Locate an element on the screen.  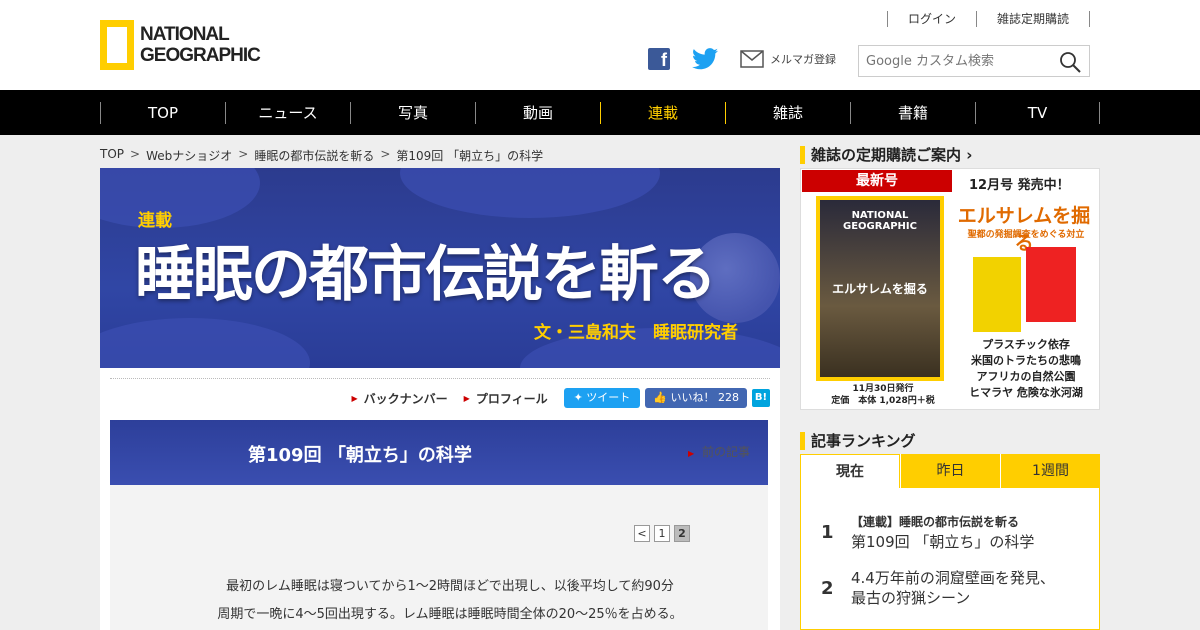
mailmag-link: メルマガ登録 is located at coordinates (788, 59).